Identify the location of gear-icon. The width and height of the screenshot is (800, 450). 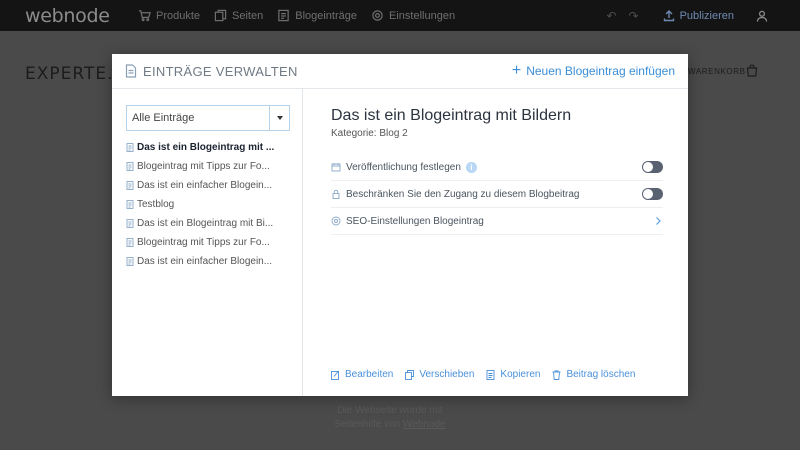
(377, 15).